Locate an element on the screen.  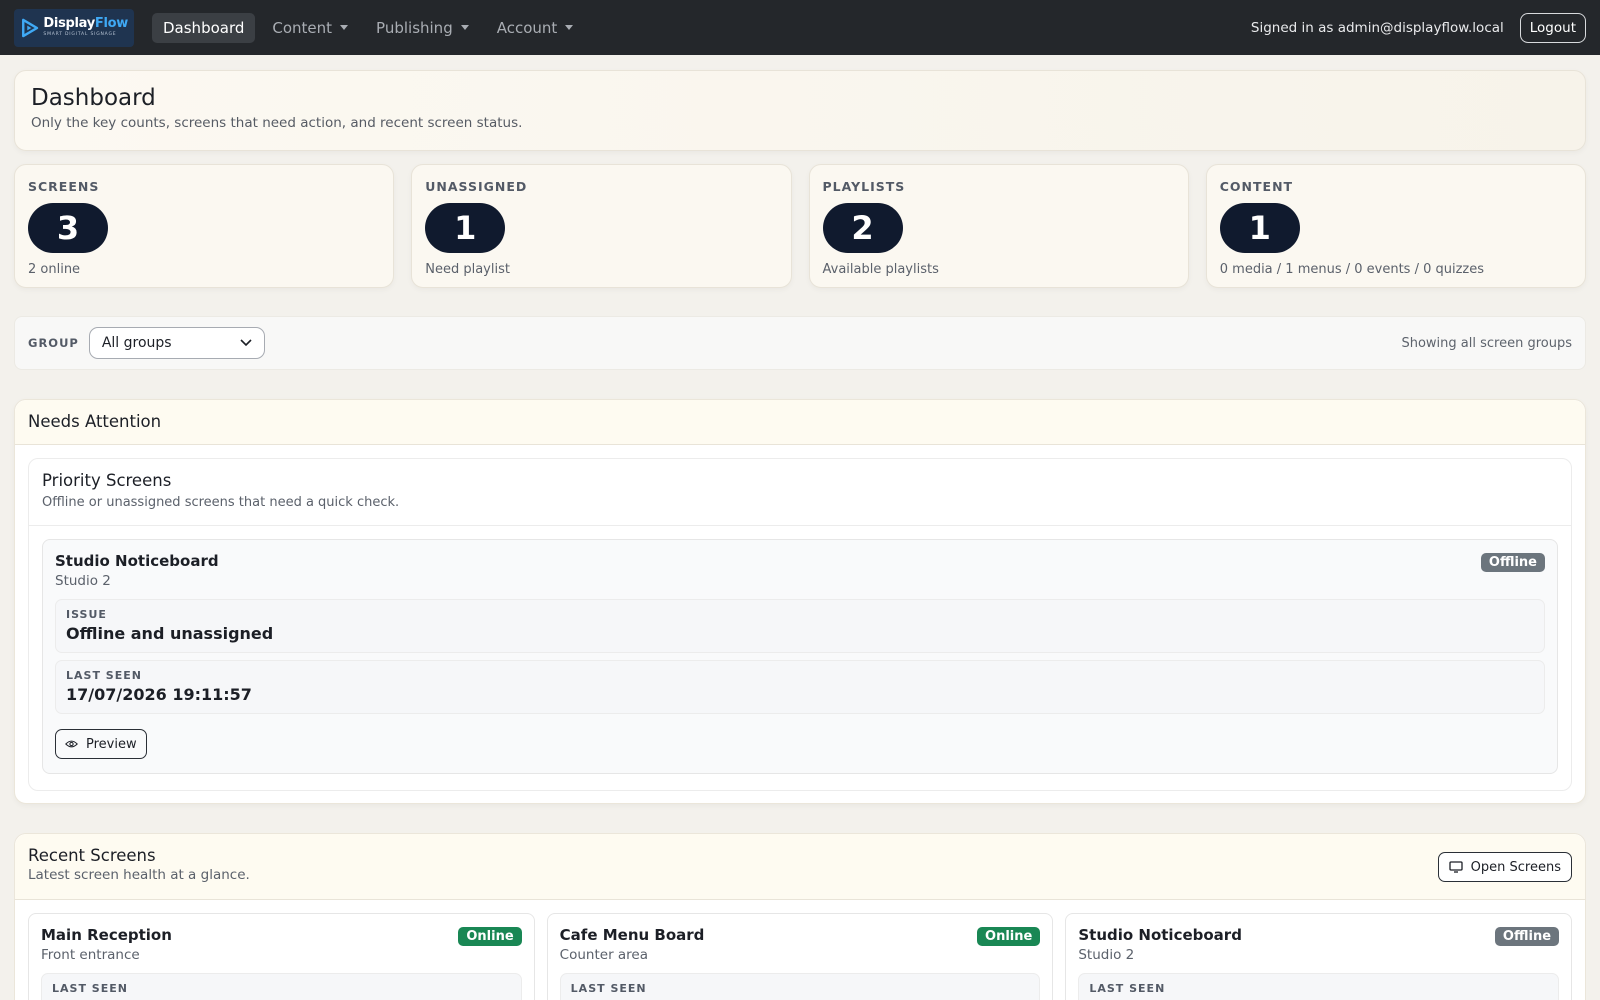
nav-content-label: Content is located at coordinates (302, 27).